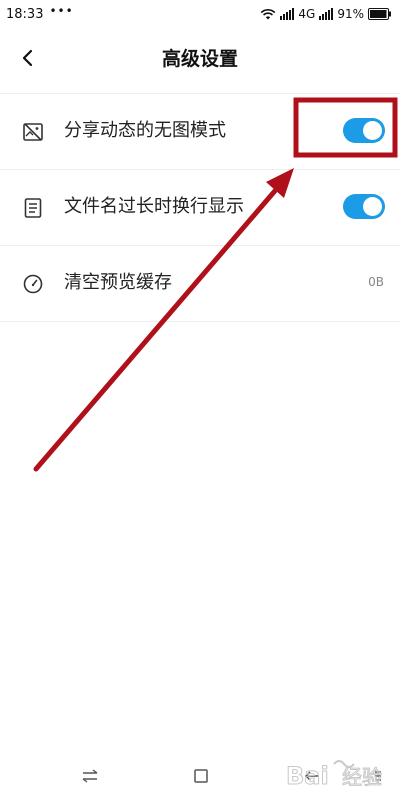 This screenshot has height=800, width=400. I want to click on page-title: 高级设置, so click(199, 59).